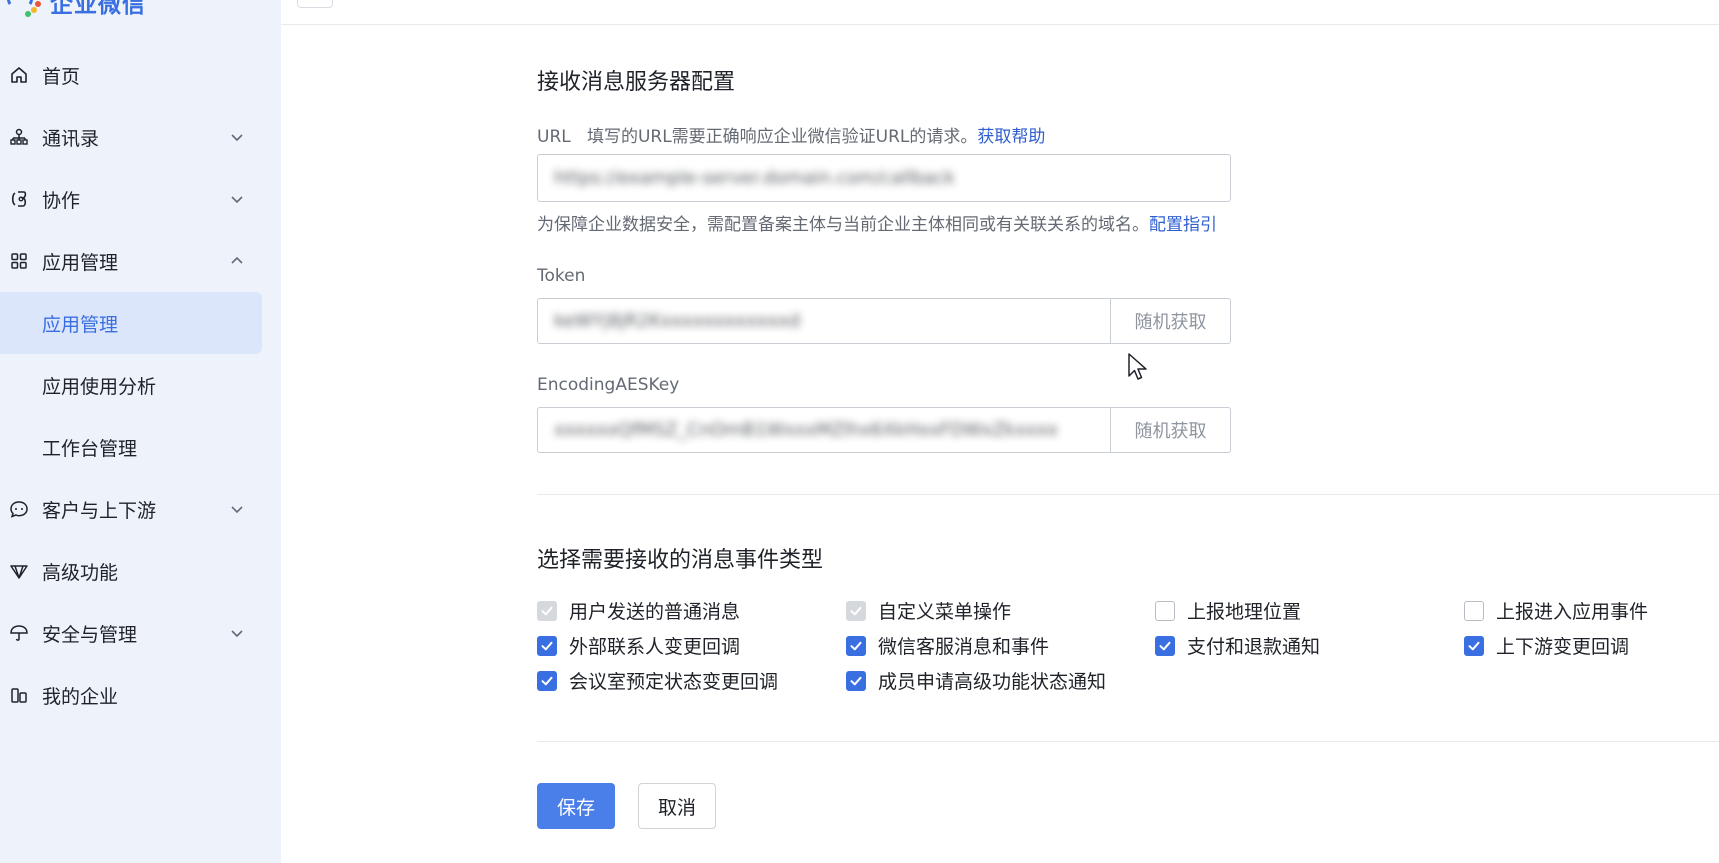 This screenshot has width=1719, height=863. What do you see at coordinates (992, 682) in the screenshot?
I see `event-checkbox-label: 成员申请高级功能状态通知` at bounding box center [992, 682].